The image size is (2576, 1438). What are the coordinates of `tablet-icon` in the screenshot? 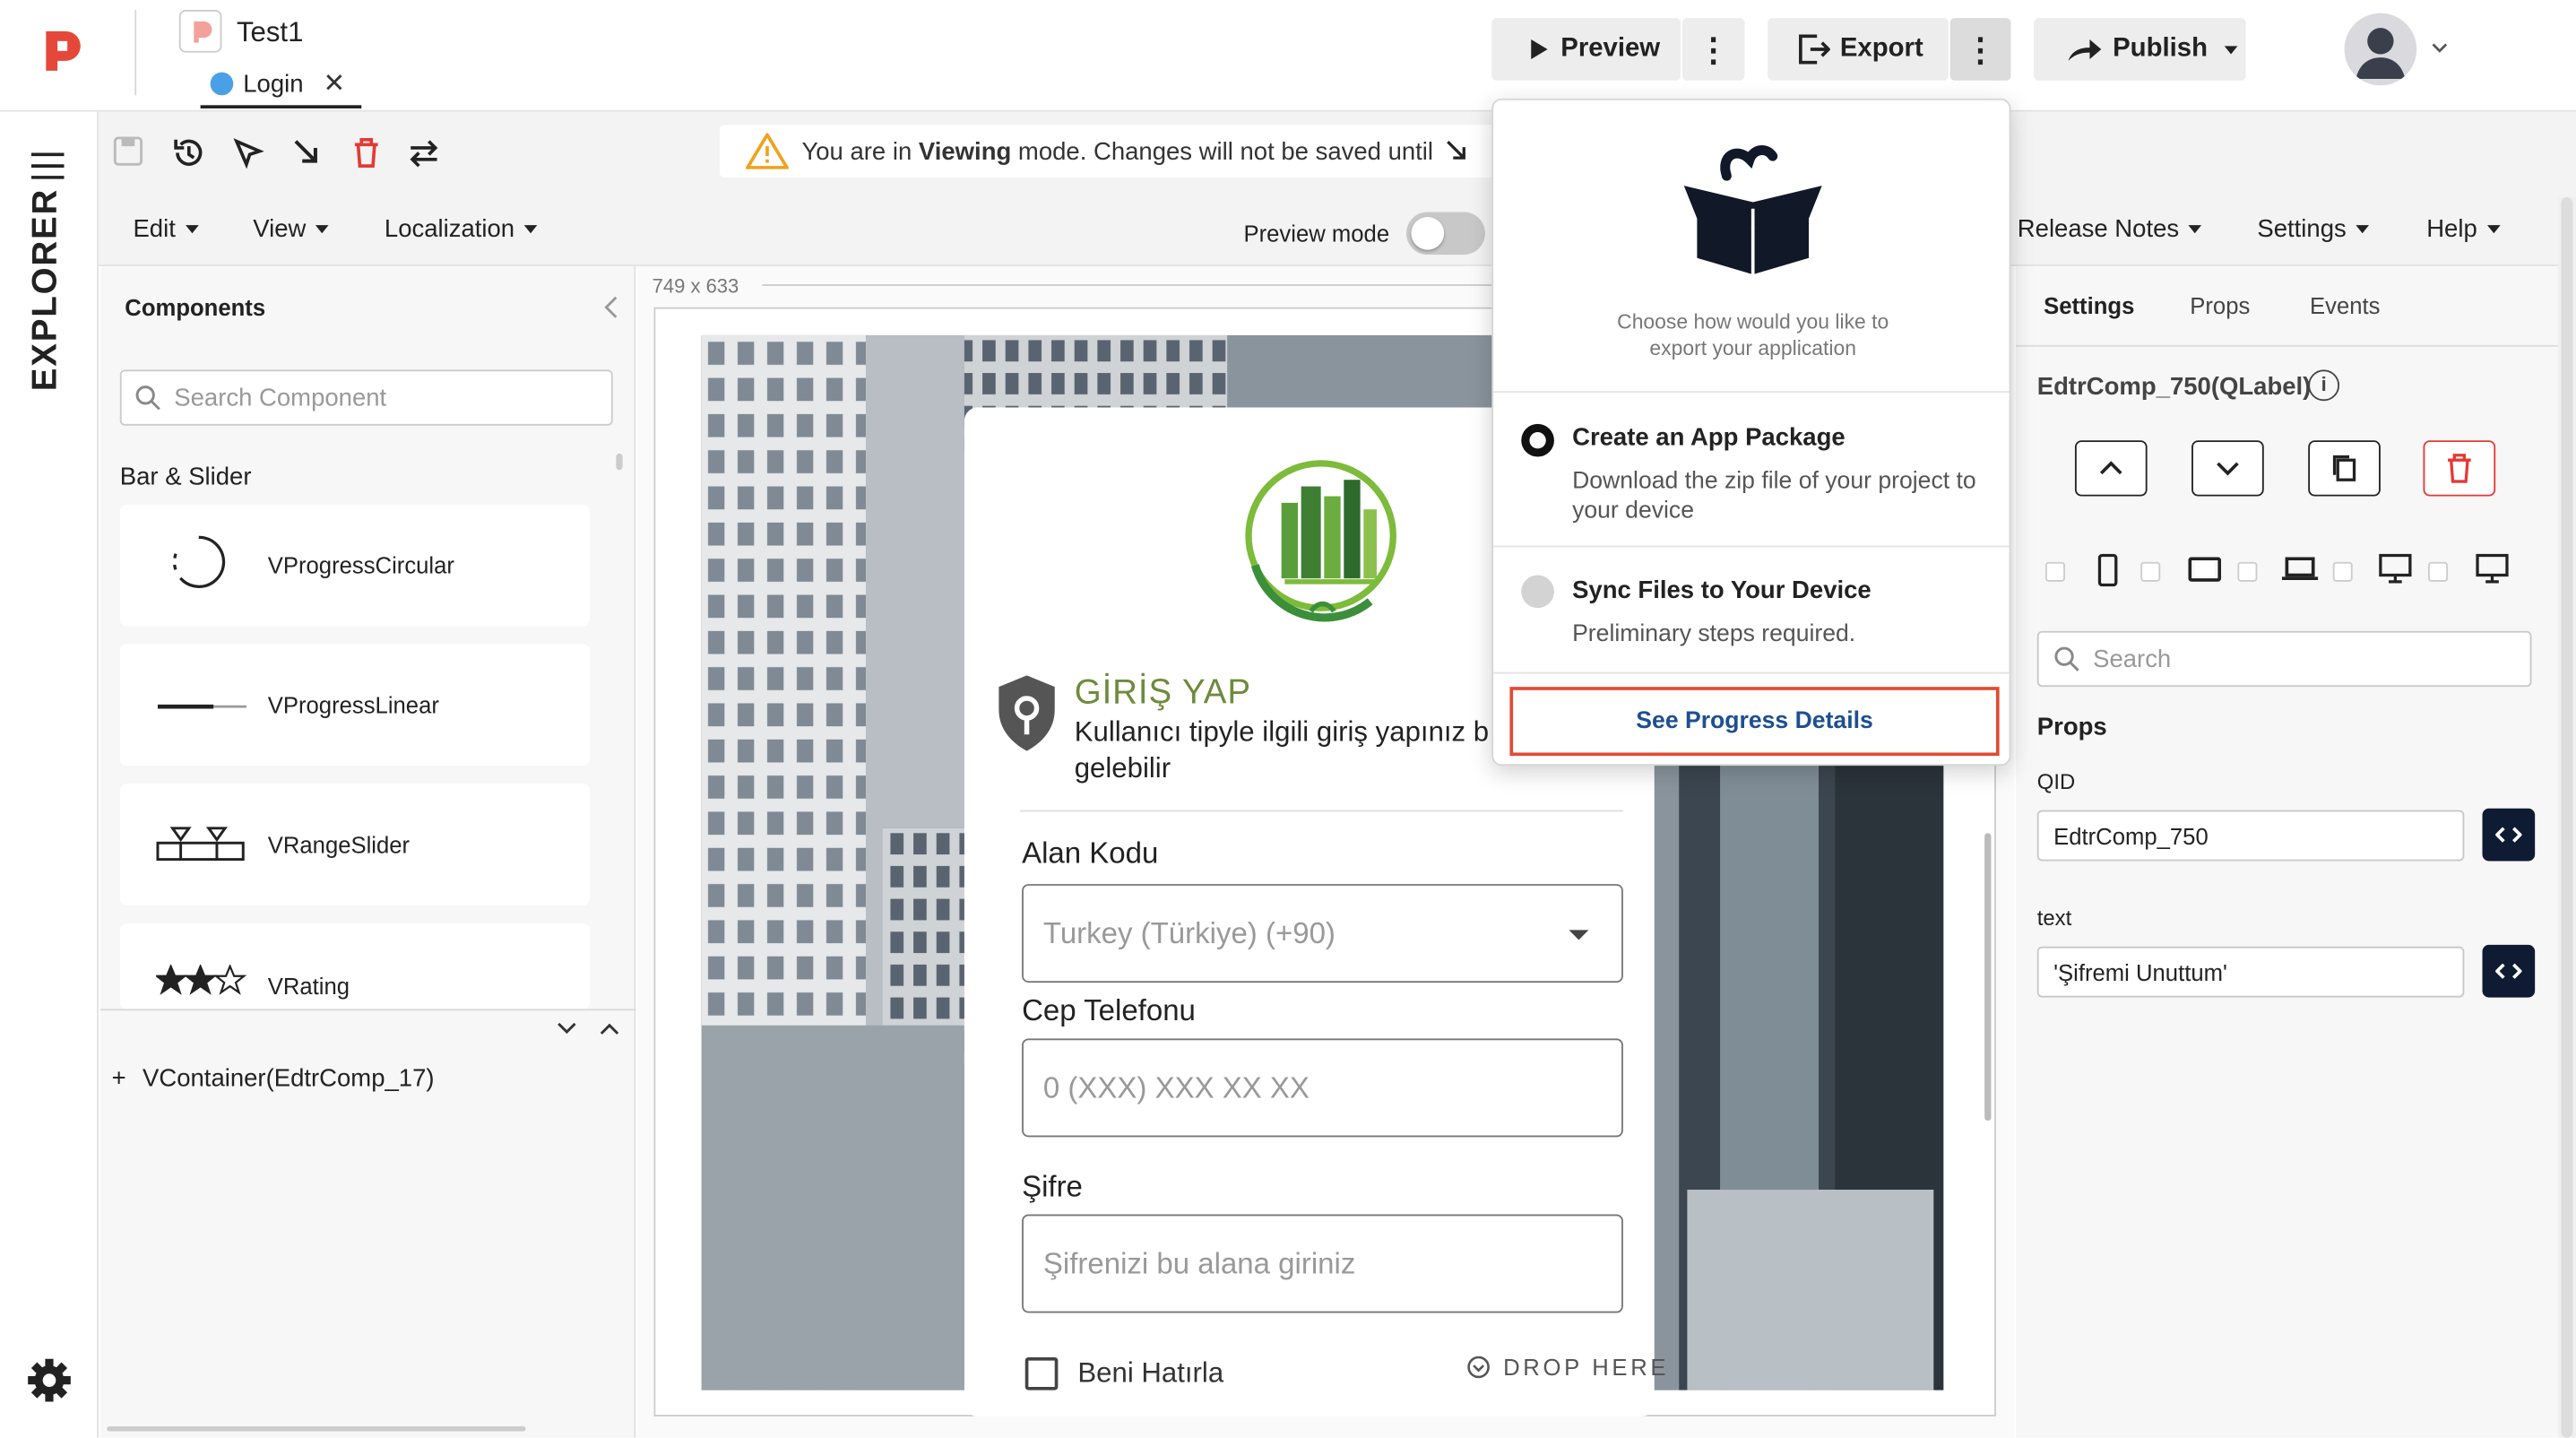 It's located at (2205, 569).